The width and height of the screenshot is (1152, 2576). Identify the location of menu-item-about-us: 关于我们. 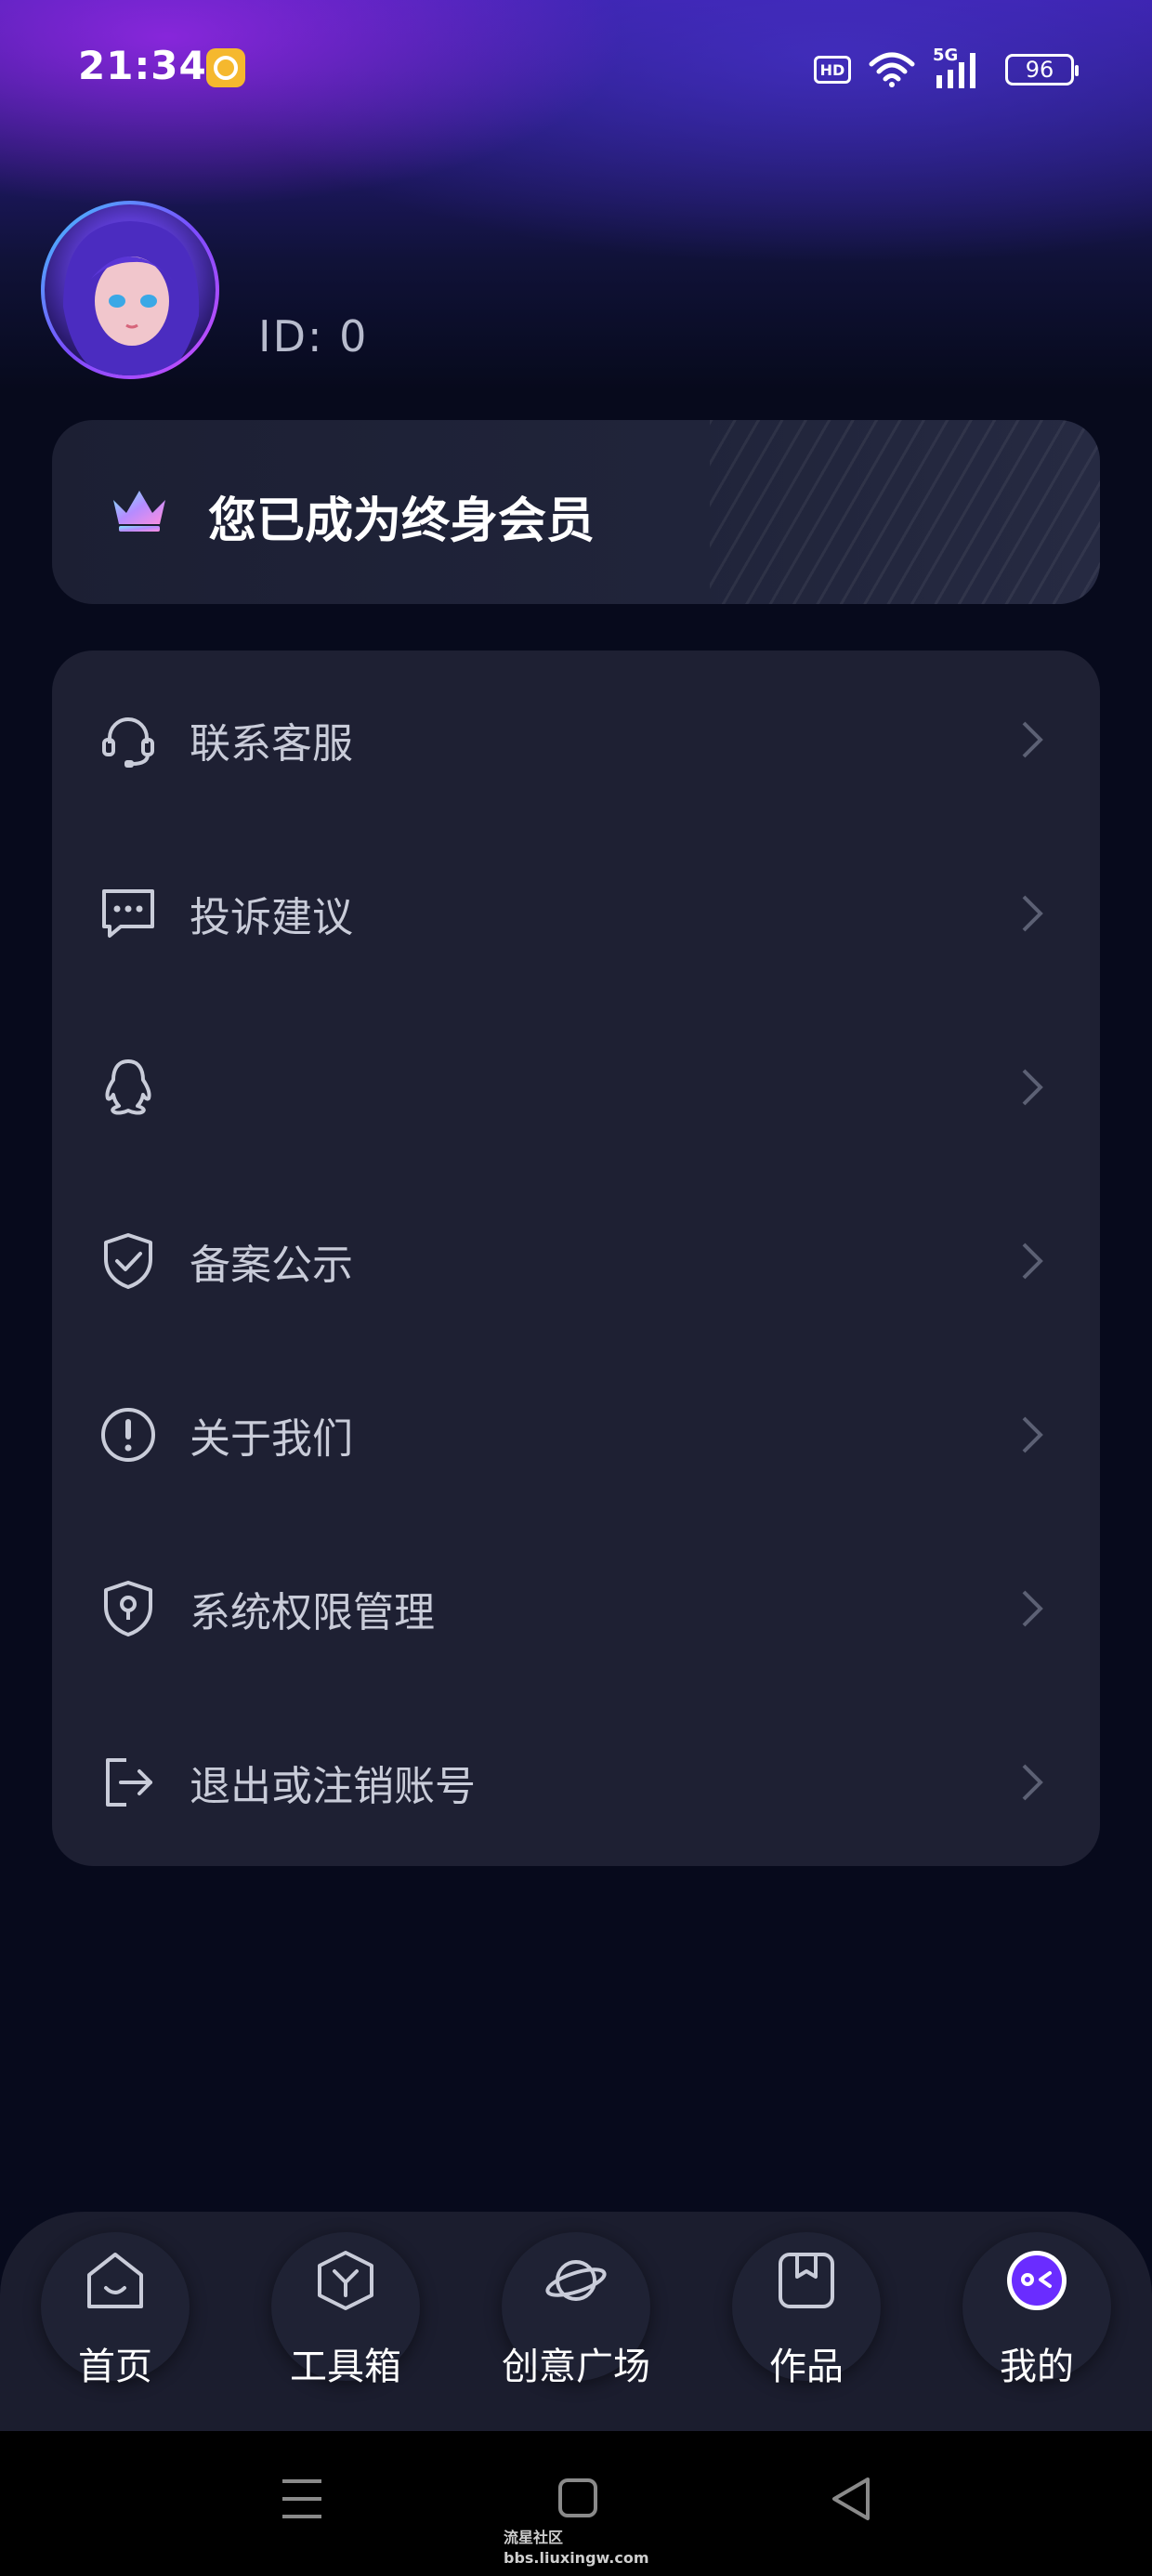
(576, 1435).